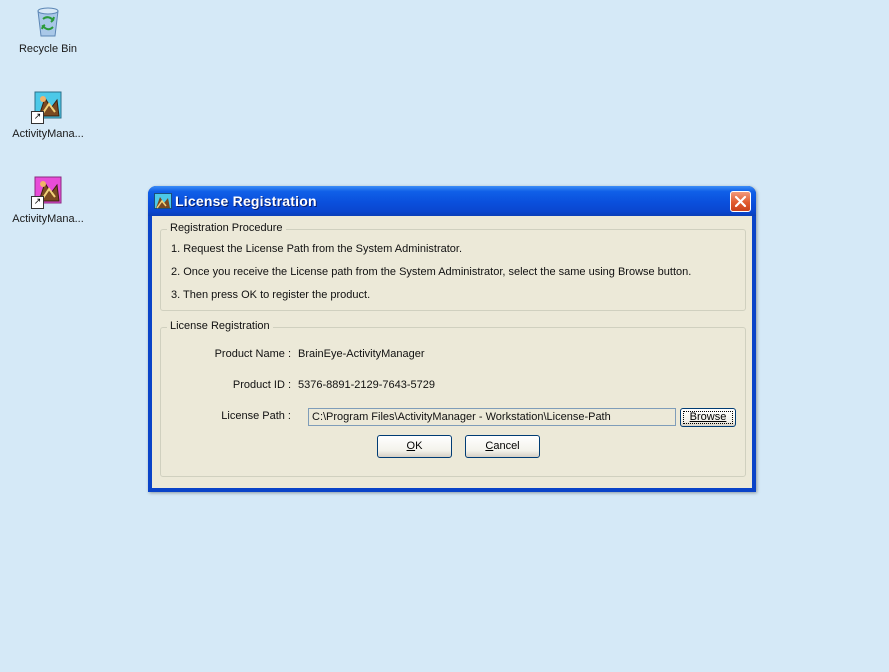 This screenshot has width=889, height=672. Describe the element at coordinates (361, 354) in the screenshot. I see `product-name-value: BrainEye-ActivityManager` at that location.